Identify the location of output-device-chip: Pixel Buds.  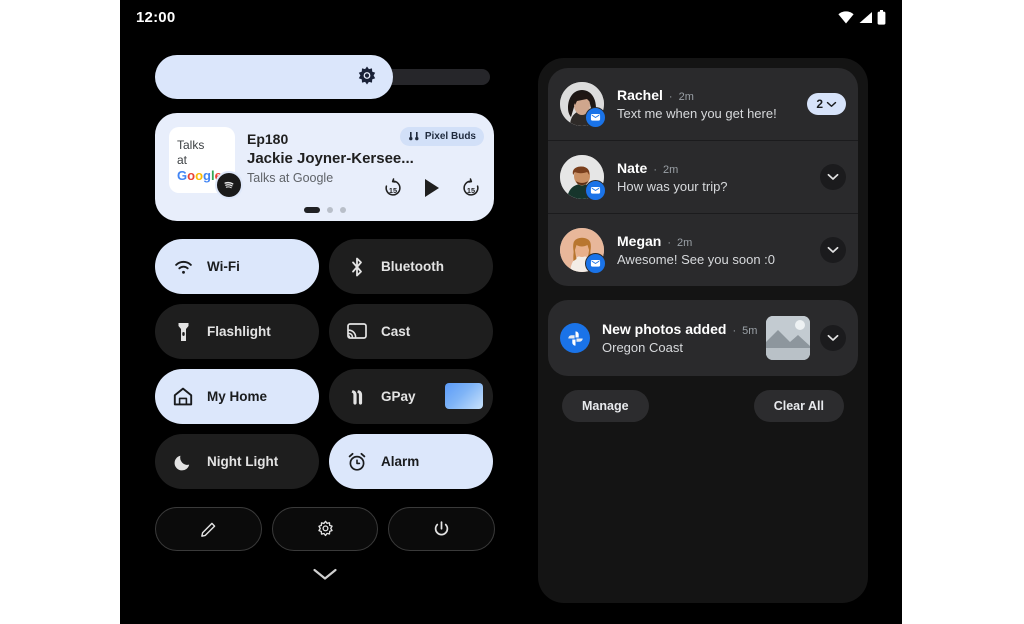
(441, 136).